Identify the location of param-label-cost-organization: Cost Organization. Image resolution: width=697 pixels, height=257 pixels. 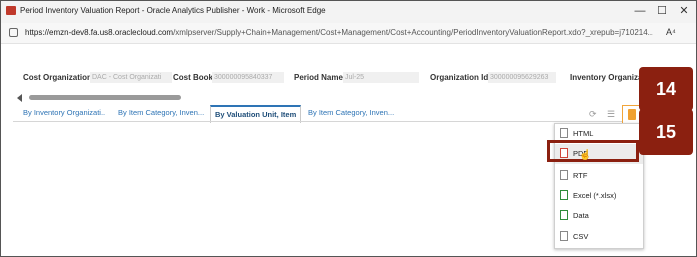
(57, 77).